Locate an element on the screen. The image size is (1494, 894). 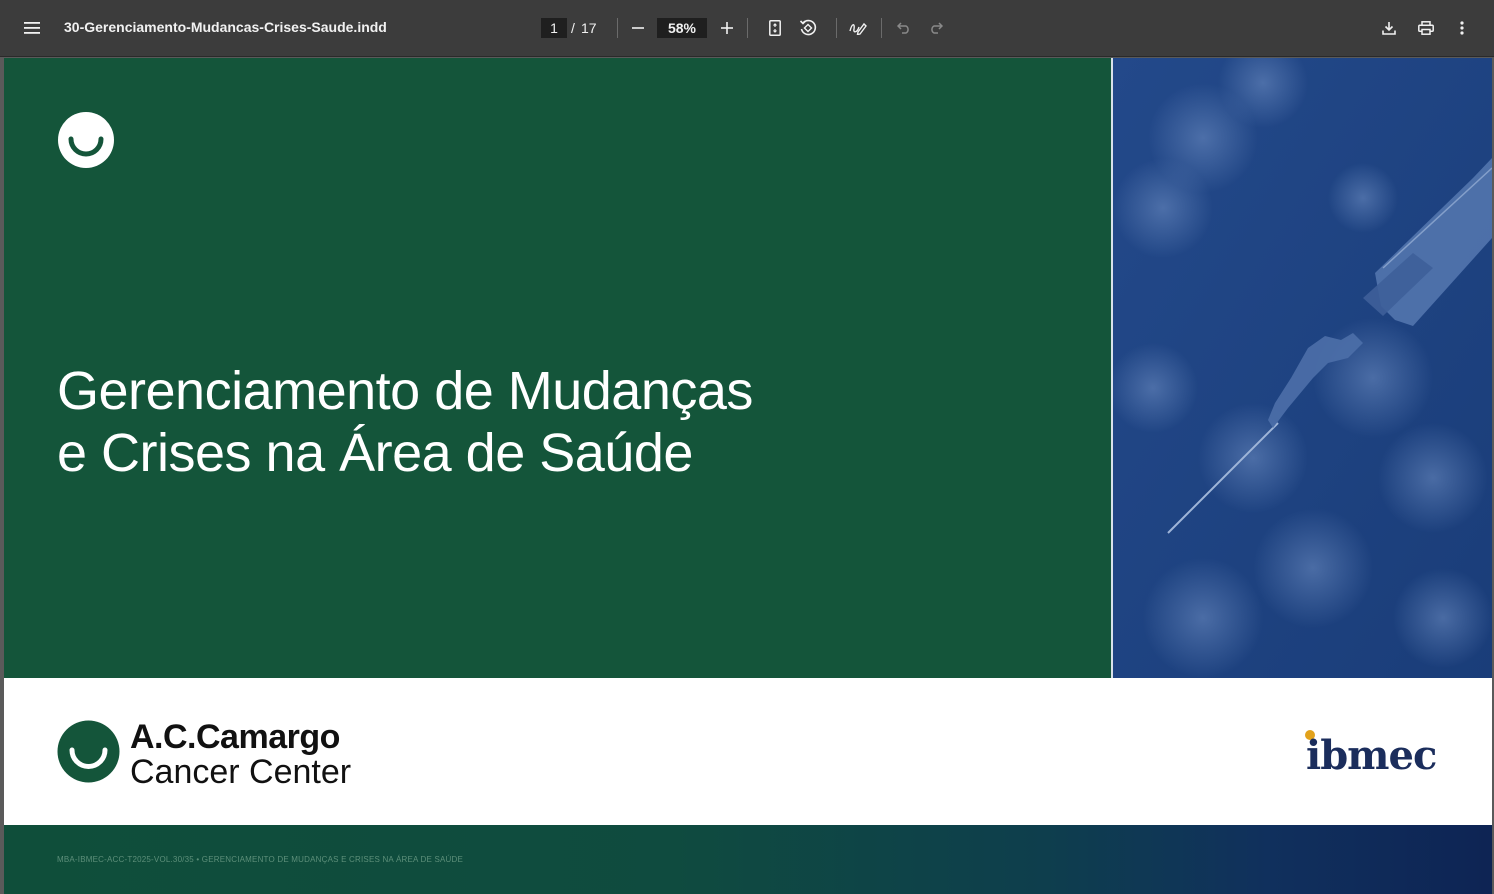
more-actions-button is located at coordinates (1462, 28).